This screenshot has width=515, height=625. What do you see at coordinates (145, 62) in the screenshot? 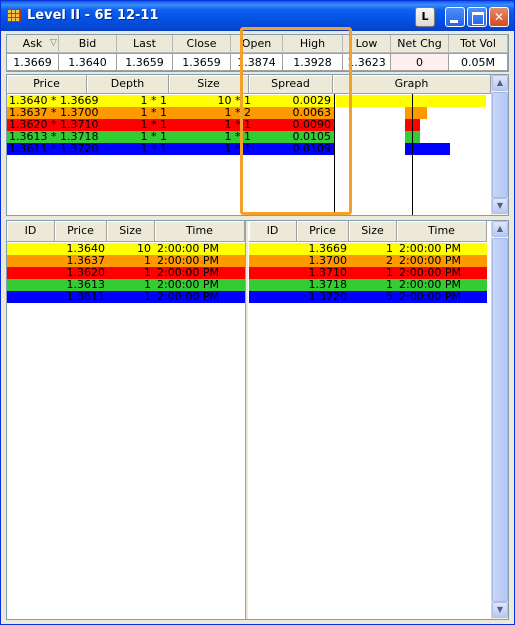
I see `quote-value-last: 1.3659` at bounding box center [145, 62].